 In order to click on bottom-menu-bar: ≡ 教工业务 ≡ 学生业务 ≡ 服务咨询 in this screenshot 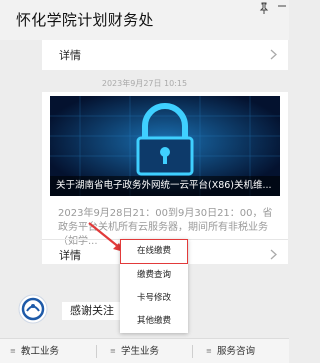, I will do `click(144, 350)`.